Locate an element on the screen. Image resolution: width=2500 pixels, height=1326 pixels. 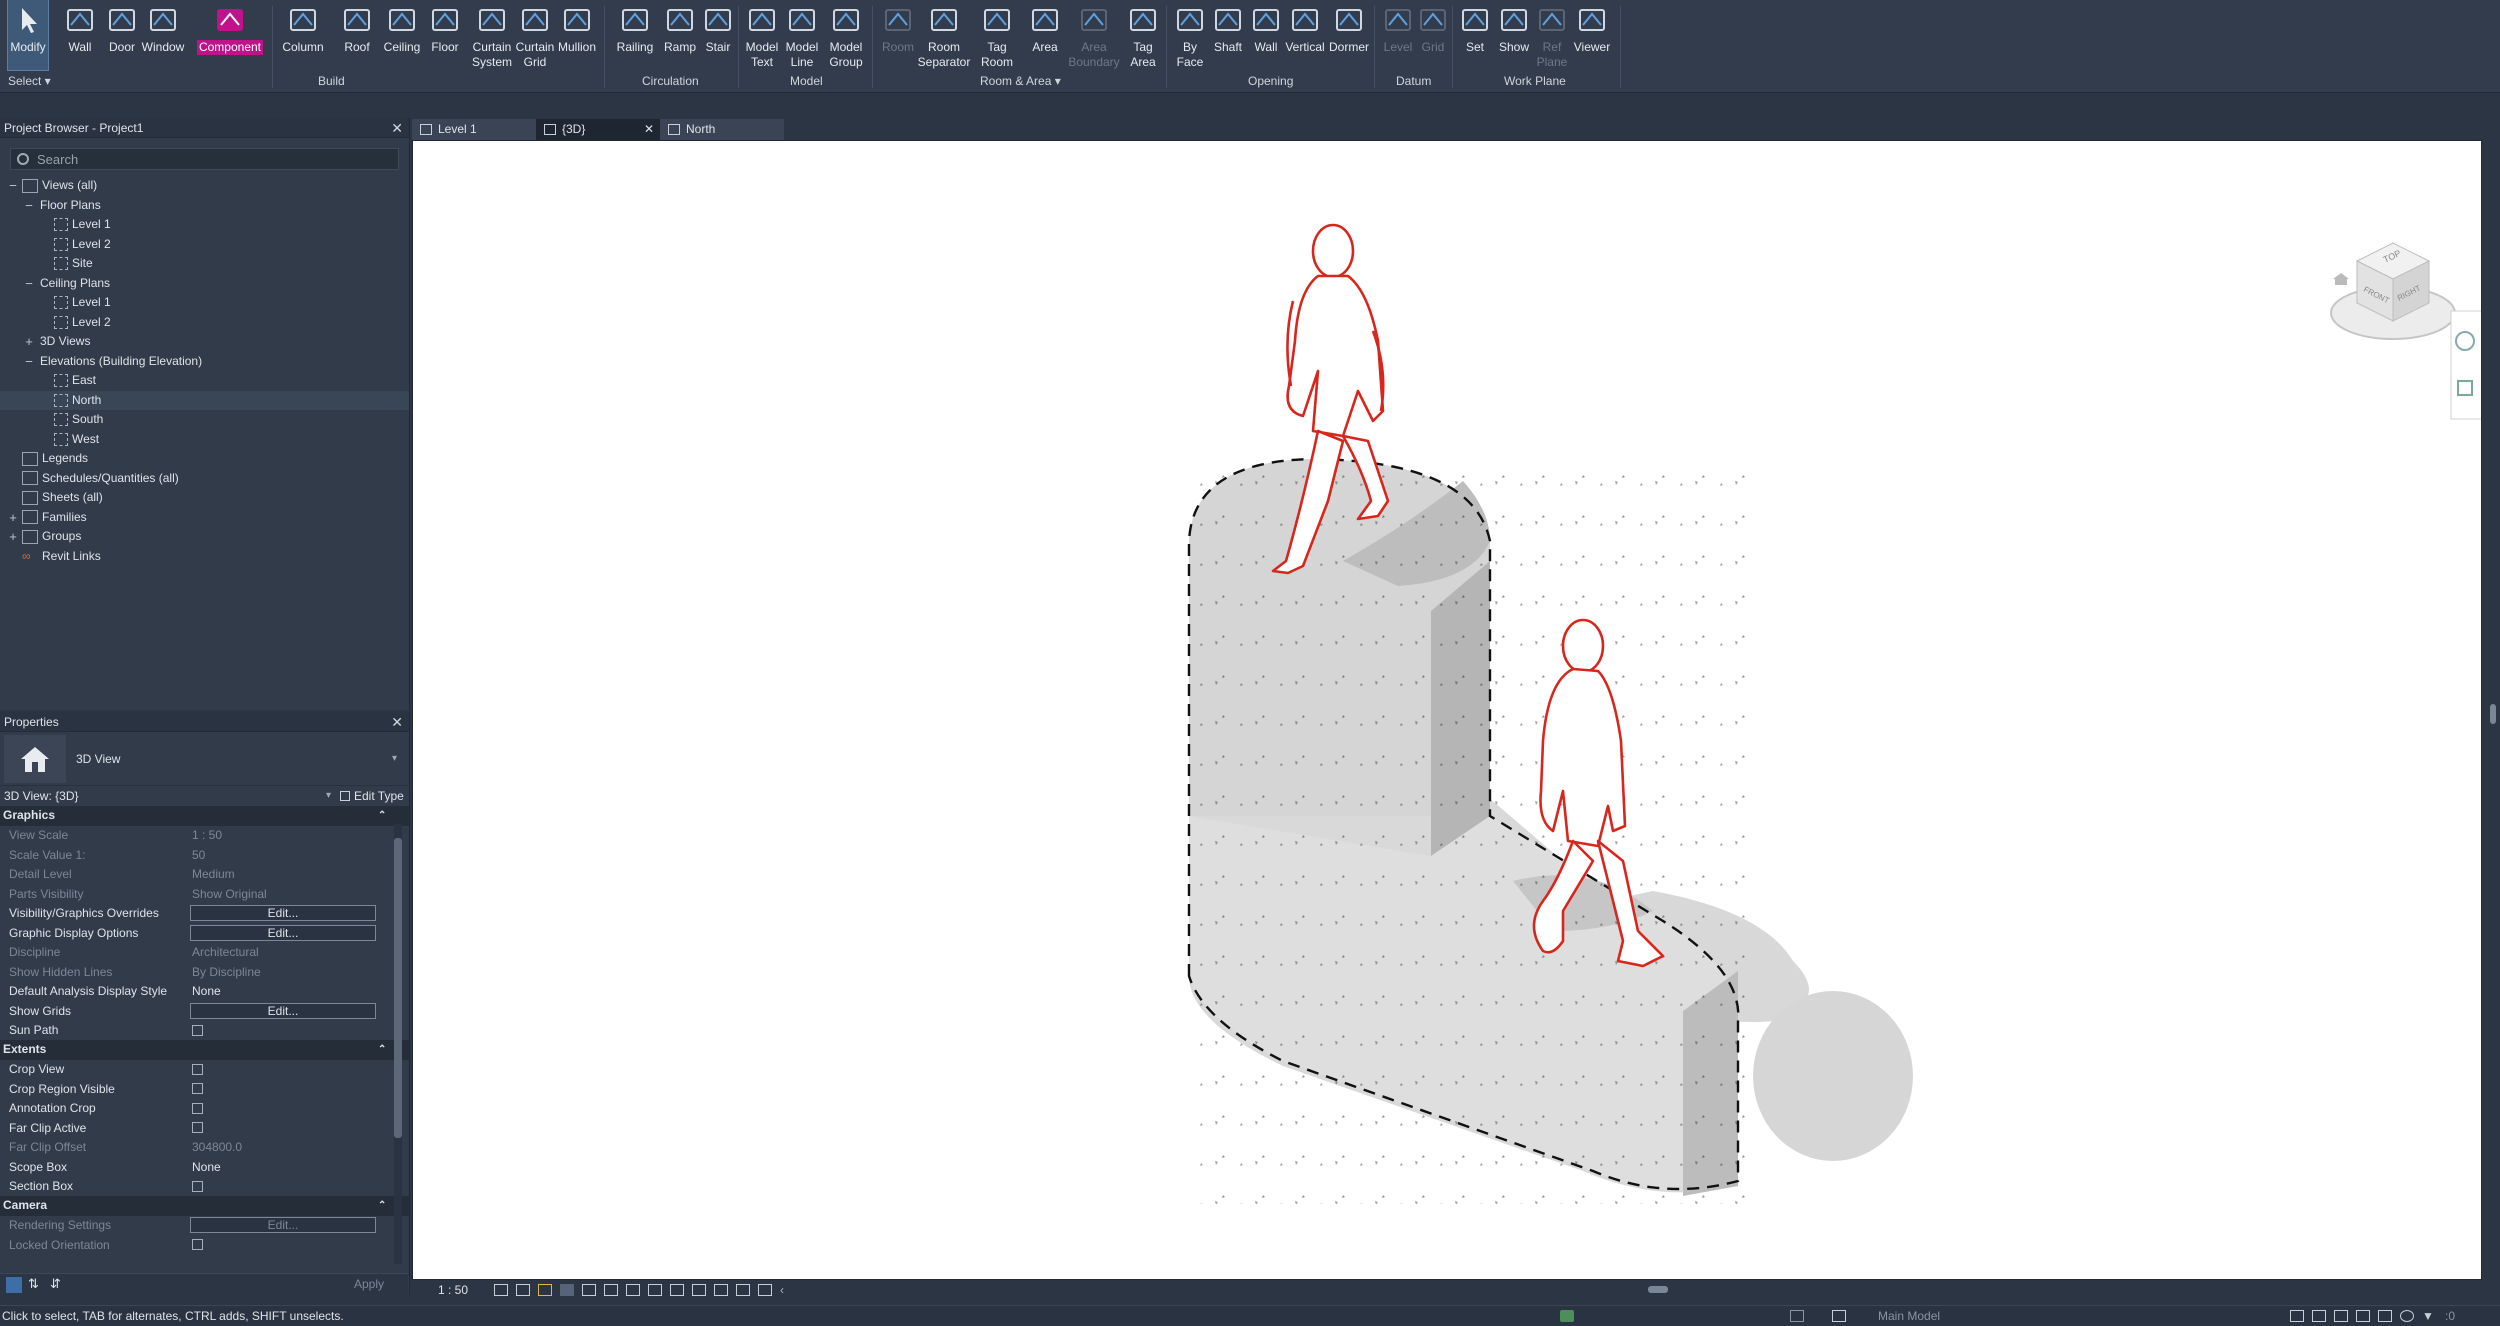
curtain-system-tool-button: Curtain System is located at coordinates (492, 35).